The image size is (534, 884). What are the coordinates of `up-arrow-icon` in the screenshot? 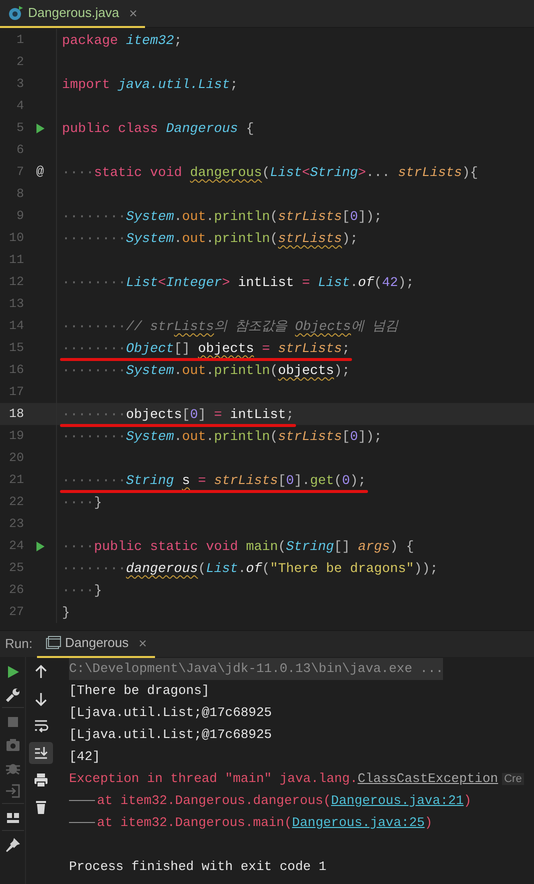 It's located at (40, 672).